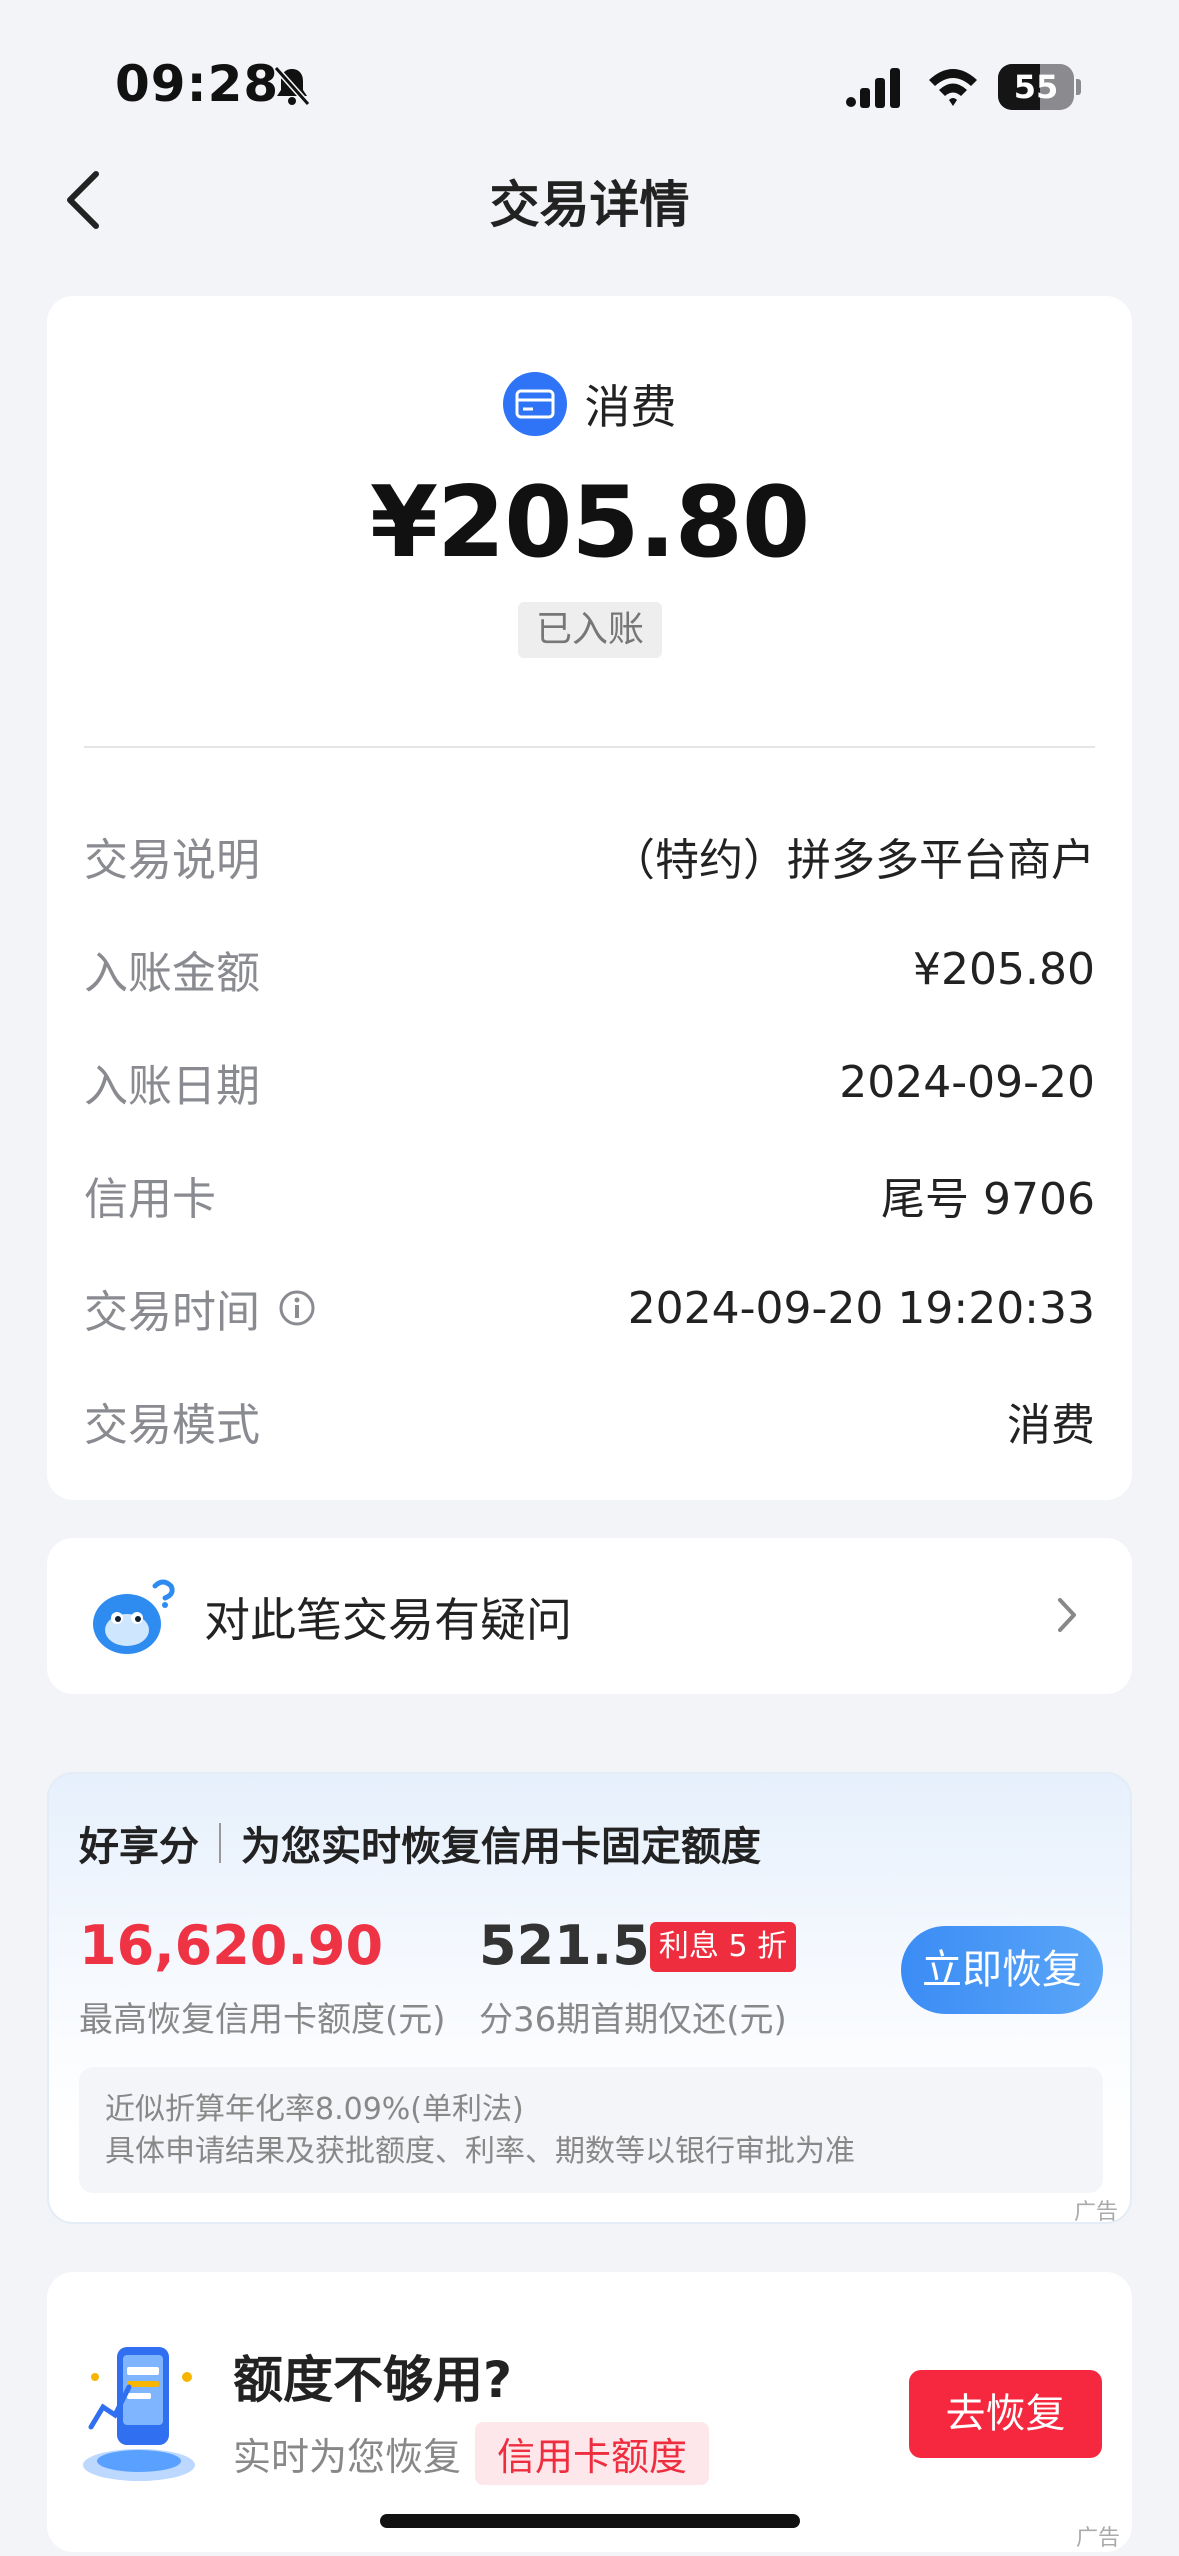 The image size is (1179, 2556). I want to click on status-time: 09:28, so click(197, 84).